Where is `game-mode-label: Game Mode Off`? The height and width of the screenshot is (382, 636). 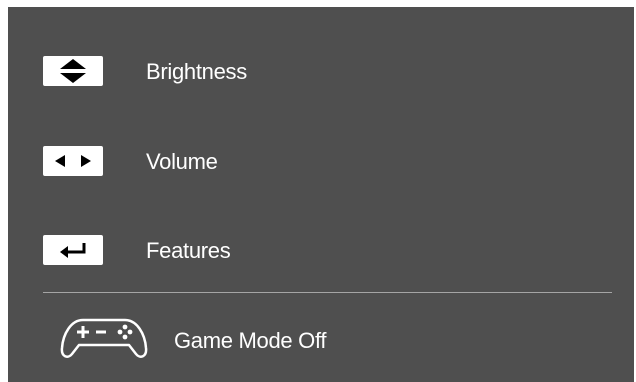
game-mode-label: Game Mode Off is located at coordinates (250, 340).